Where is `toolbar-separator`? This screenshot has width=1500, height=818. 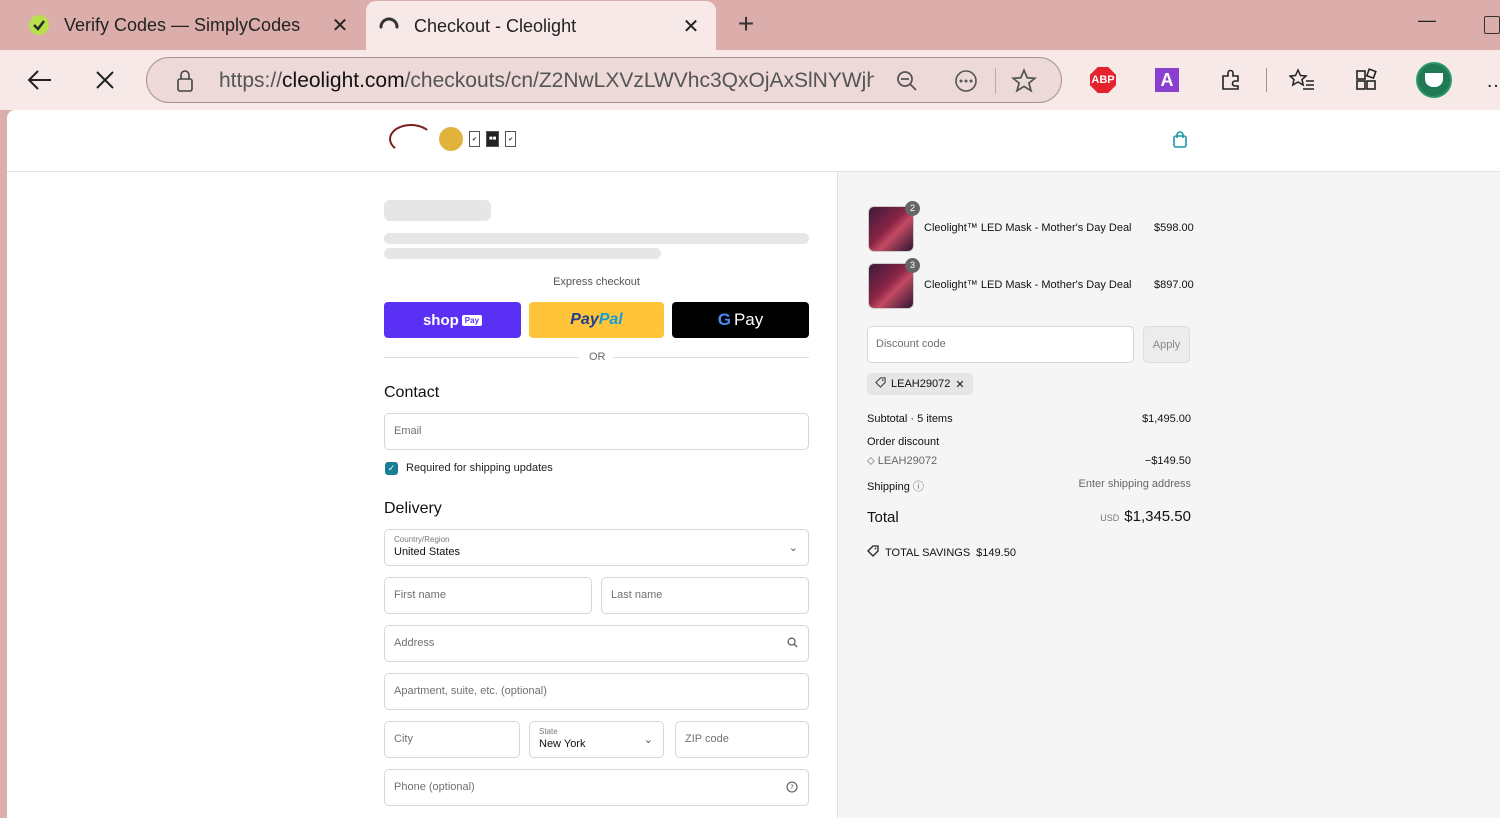 toolbar-separator is located at coordinates (1266, 80).